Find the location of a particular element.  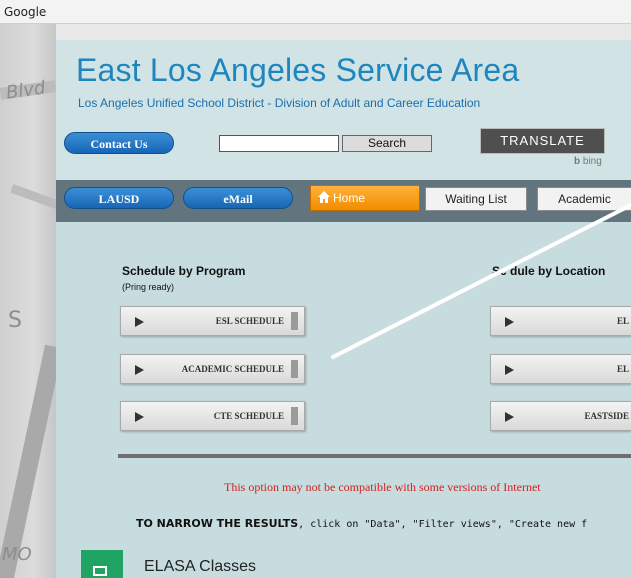

bing-logo: b bing is located at coordinates (588, 161).